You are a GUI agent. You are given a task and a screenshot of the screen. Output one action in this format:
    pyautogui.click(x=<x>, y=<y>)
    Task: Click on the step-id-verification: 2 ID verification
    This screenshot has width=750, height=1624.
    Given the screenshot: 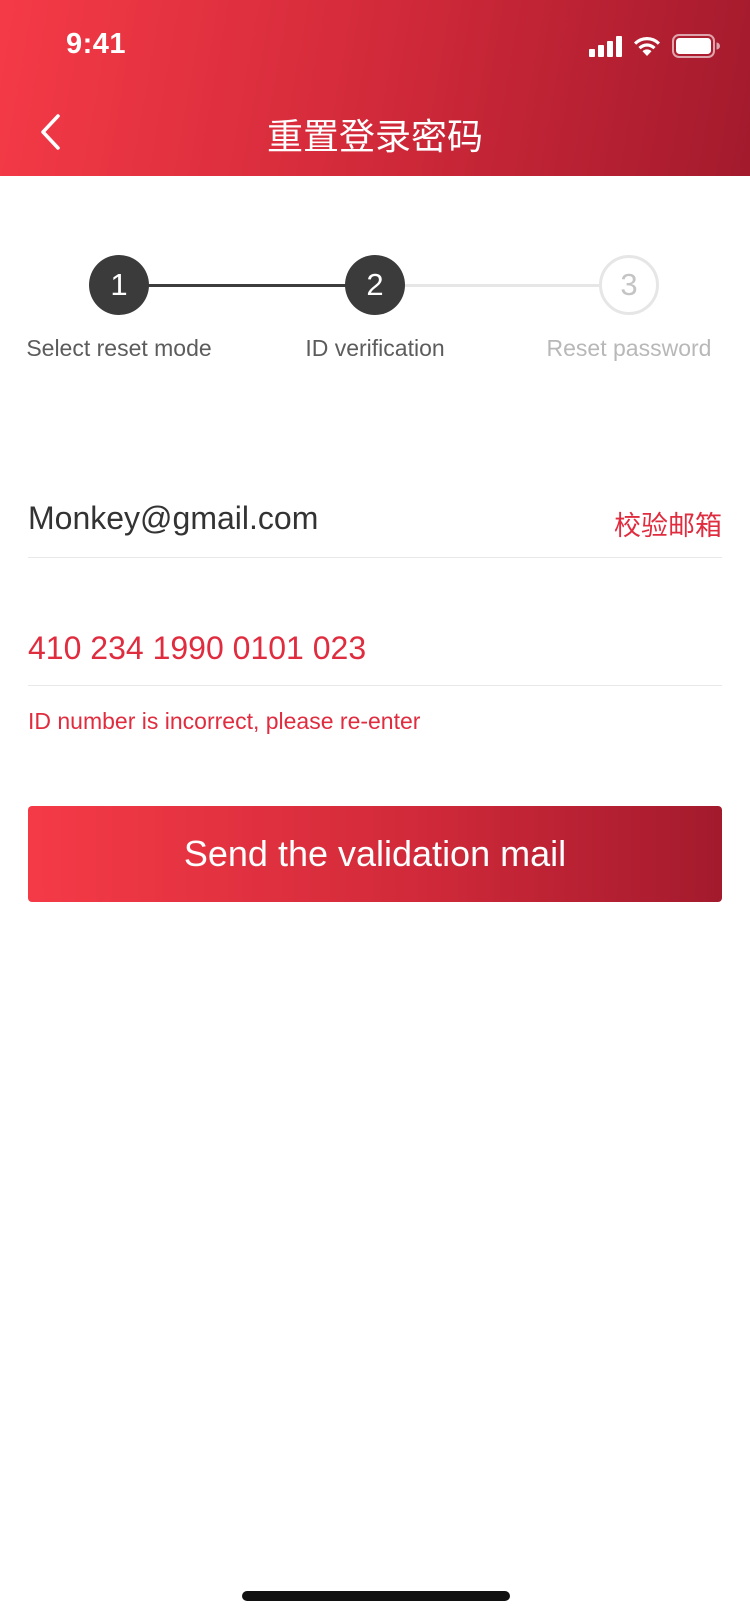 What is the action you would take?
    pyautogui.click(x=375, y=308)
    